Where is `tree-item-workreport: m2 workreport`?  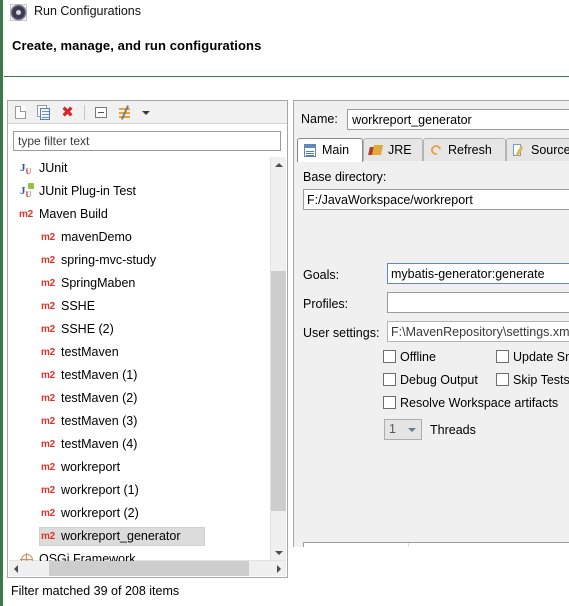 tree-item-workreport: m2 workreport is located at coordinates (138, 467).